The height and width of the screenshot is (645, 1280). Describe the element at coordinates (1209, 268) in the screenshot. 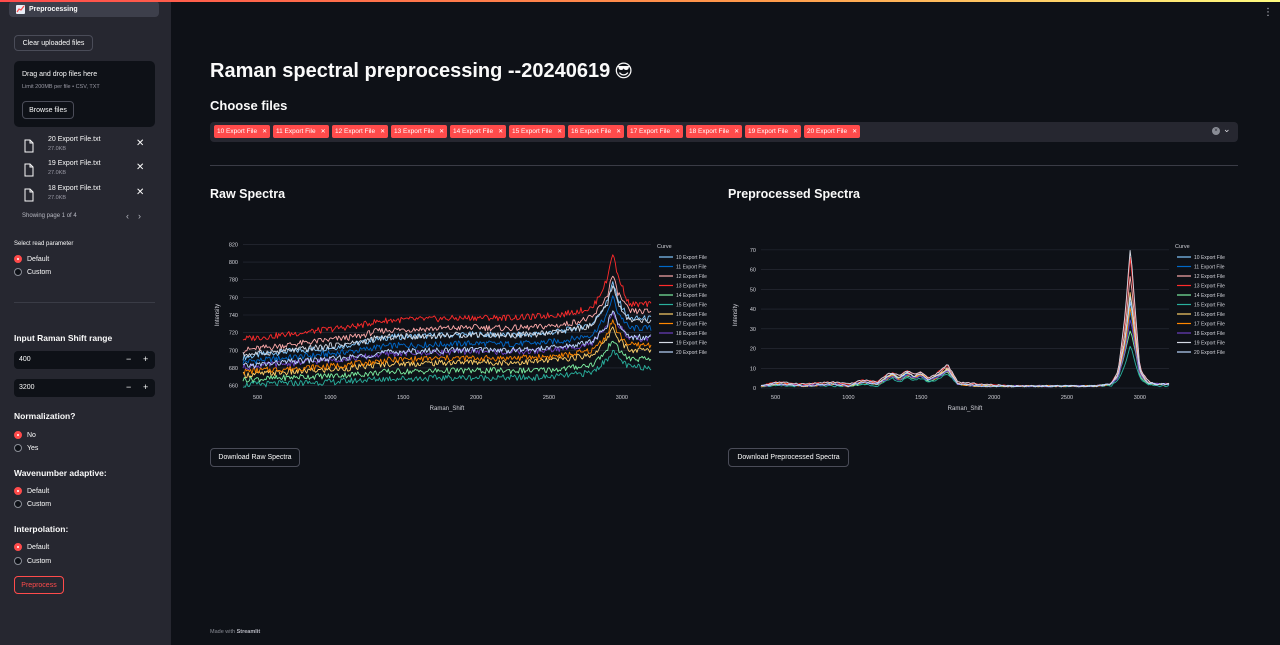

I see `legend-entry: 11 Export File` at that location.